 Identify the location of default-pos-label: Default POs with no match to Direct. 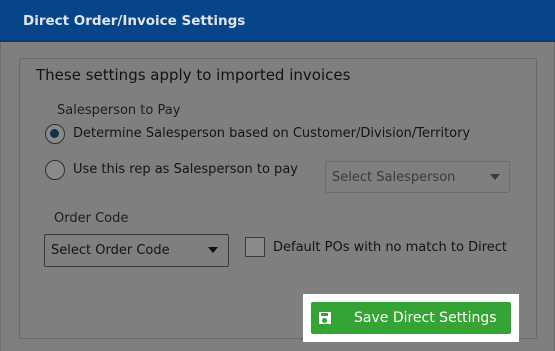
(390, 247).